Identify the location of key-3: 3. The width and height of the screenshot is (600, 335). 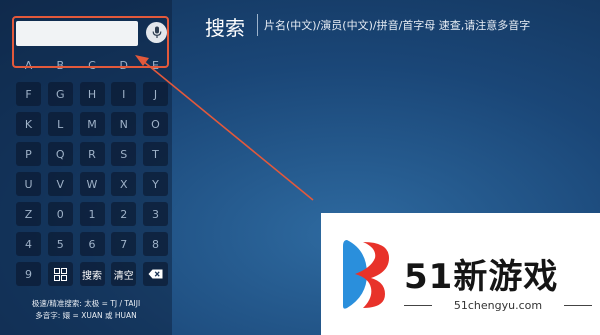
(155, 214).